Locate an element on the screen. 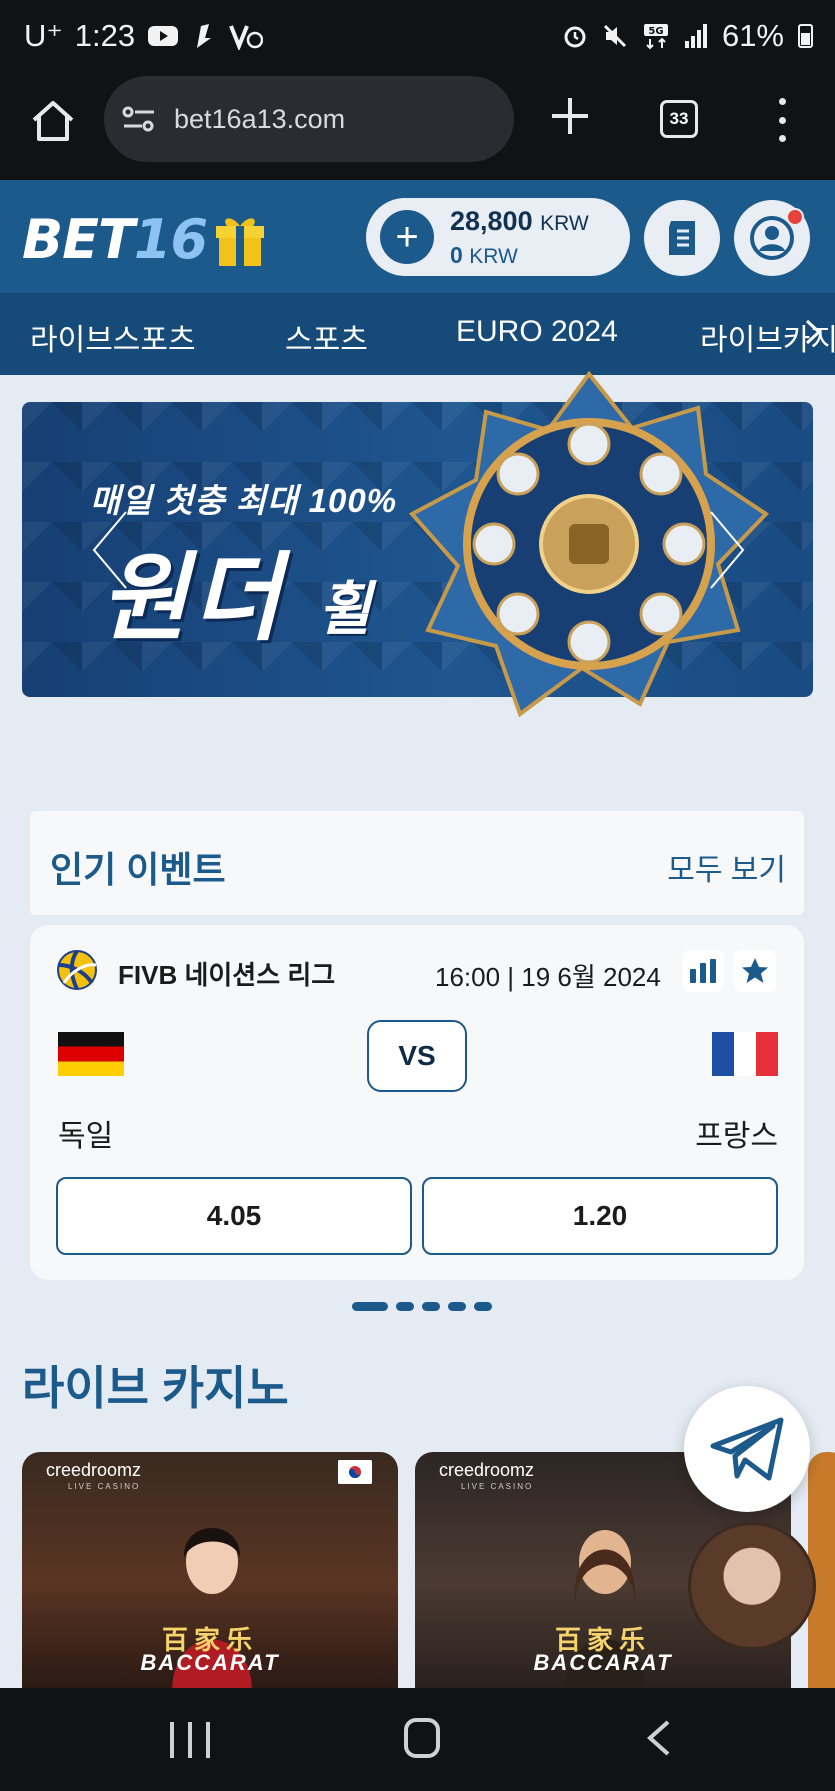 This screenshot has height=1791, width=835. betslip-button is located at coordinates (682, 238).